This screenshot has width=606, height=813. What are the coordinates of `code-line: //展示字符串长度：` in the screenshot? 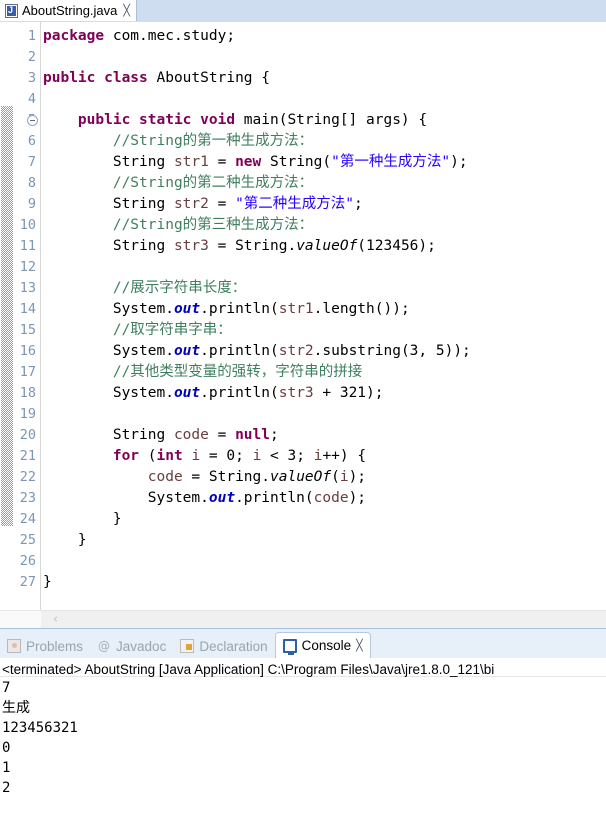 It's located at (143, 288).